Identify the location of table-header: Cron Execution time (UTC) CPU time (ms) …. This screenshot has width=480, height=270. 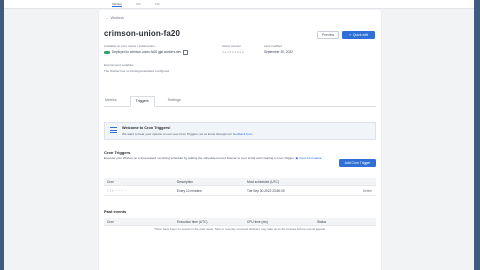
(240, 222).